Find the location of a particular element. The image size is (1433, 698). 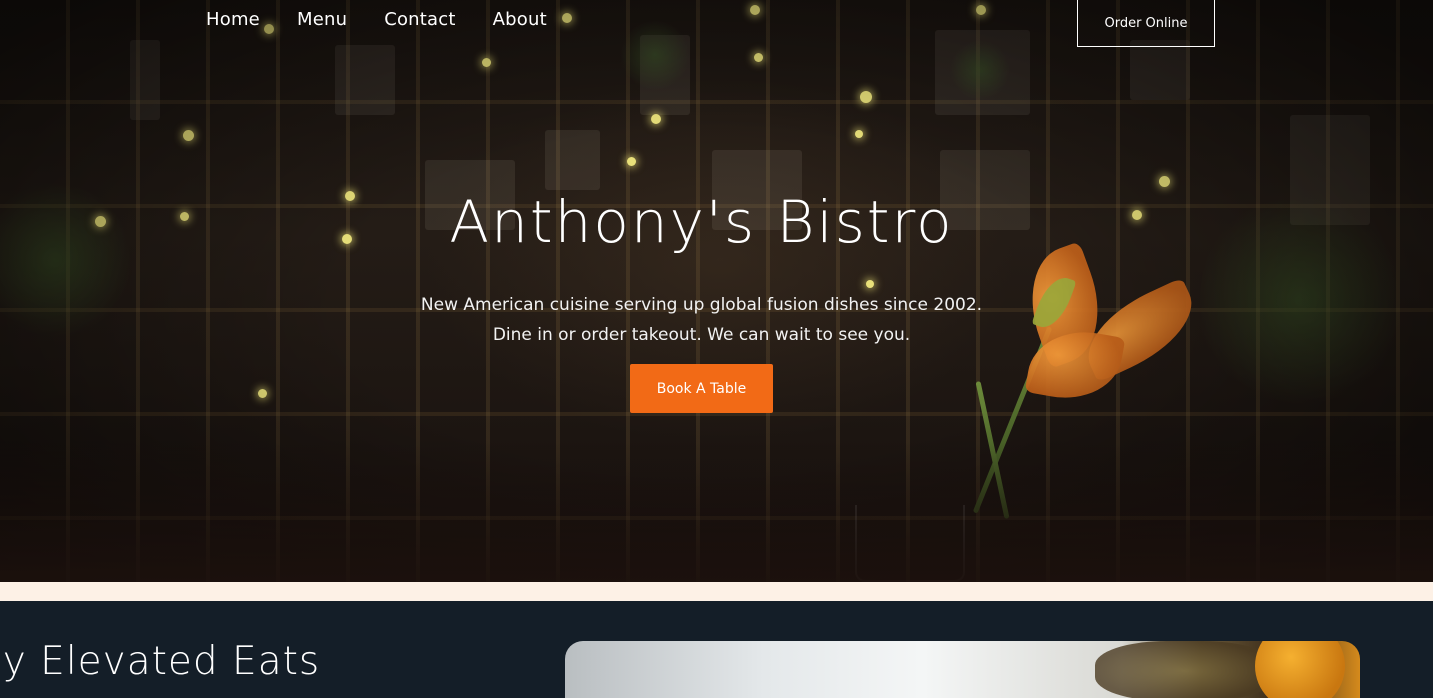

nav-contact-link: Contact is located at coordinates (419, 19).